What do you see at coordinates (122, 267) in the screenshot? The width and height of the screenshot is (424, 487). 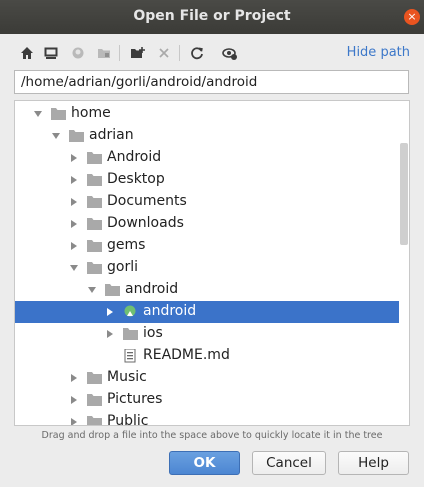 I see `tree-item-label: gorli` at bounding box center [122, 267].